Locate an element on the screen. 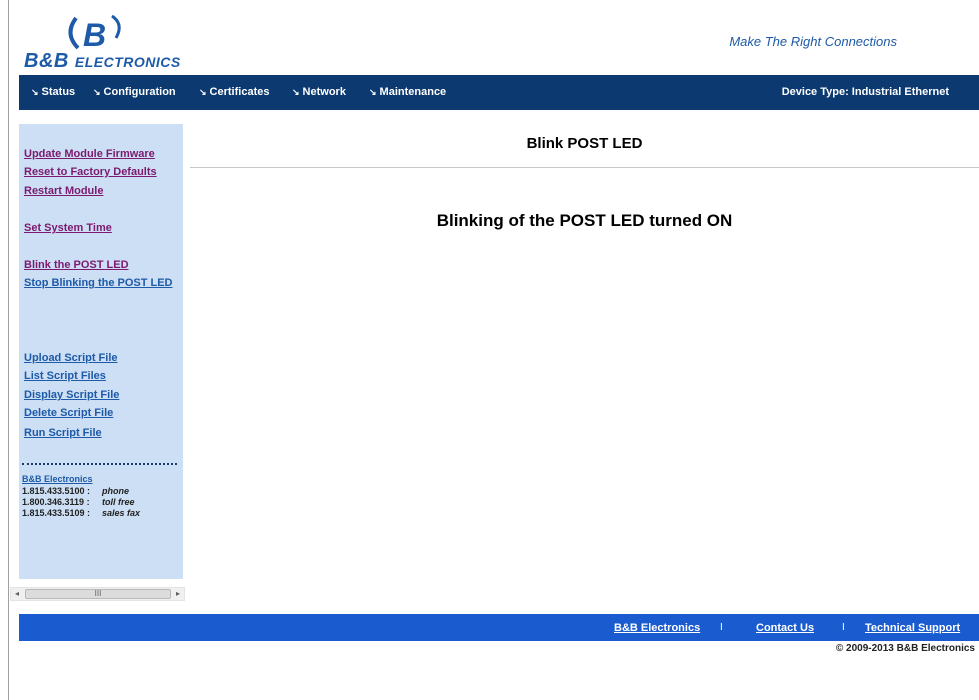 The height and width of the screenshot is (700, 979). logo-mark-icon: B is located at coordinates (94, 33).